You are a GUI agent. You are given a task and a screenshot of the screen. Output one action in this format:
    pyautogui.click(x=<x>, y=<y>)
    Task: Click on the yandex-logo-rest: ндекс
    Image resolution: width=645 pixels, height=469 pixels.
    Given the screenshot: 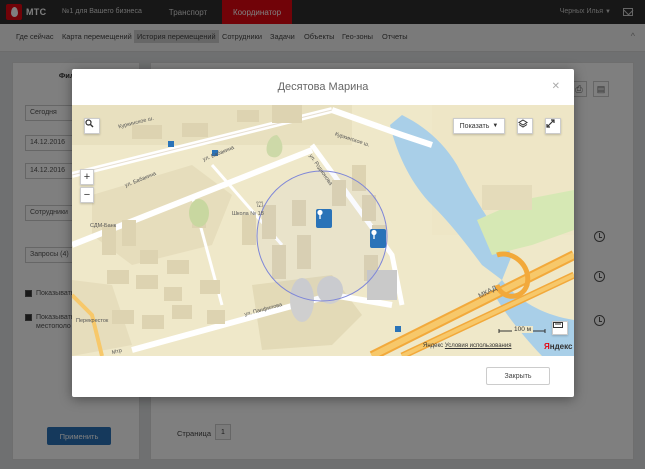 What is the action you would take?
    pyautogui.click(x=561, y=346)
    